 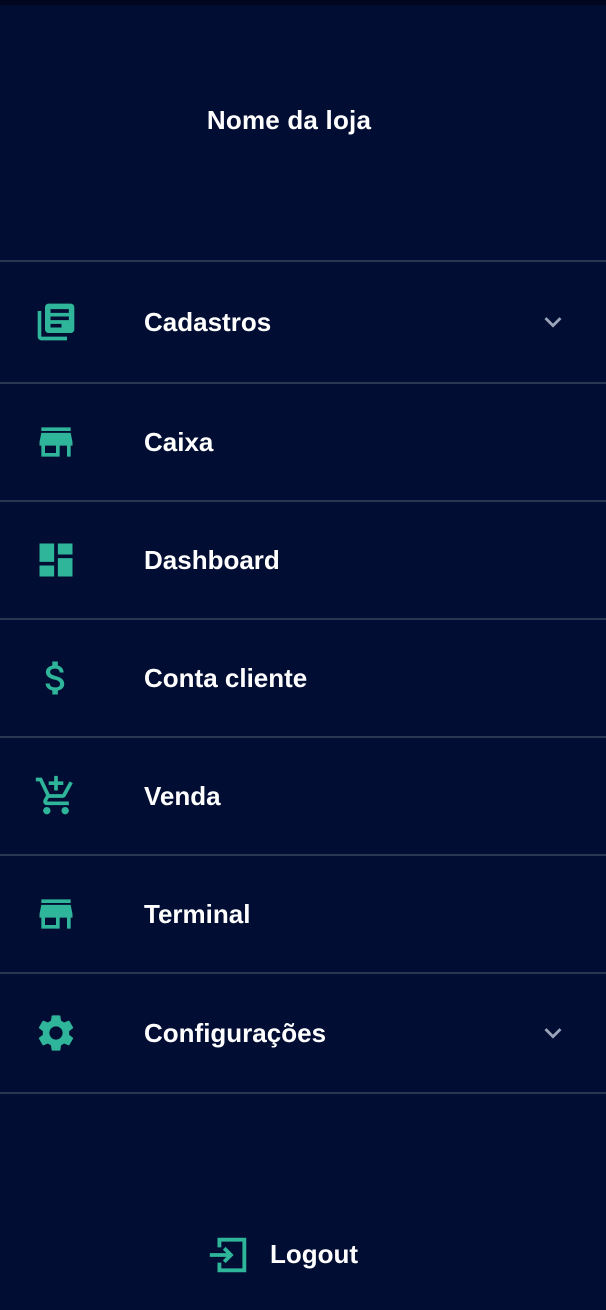 What do you see at coordinates (235, 1033) in the screenshot?
I see `menu-item-label: Configurações` at bounding box center [235, 1033].